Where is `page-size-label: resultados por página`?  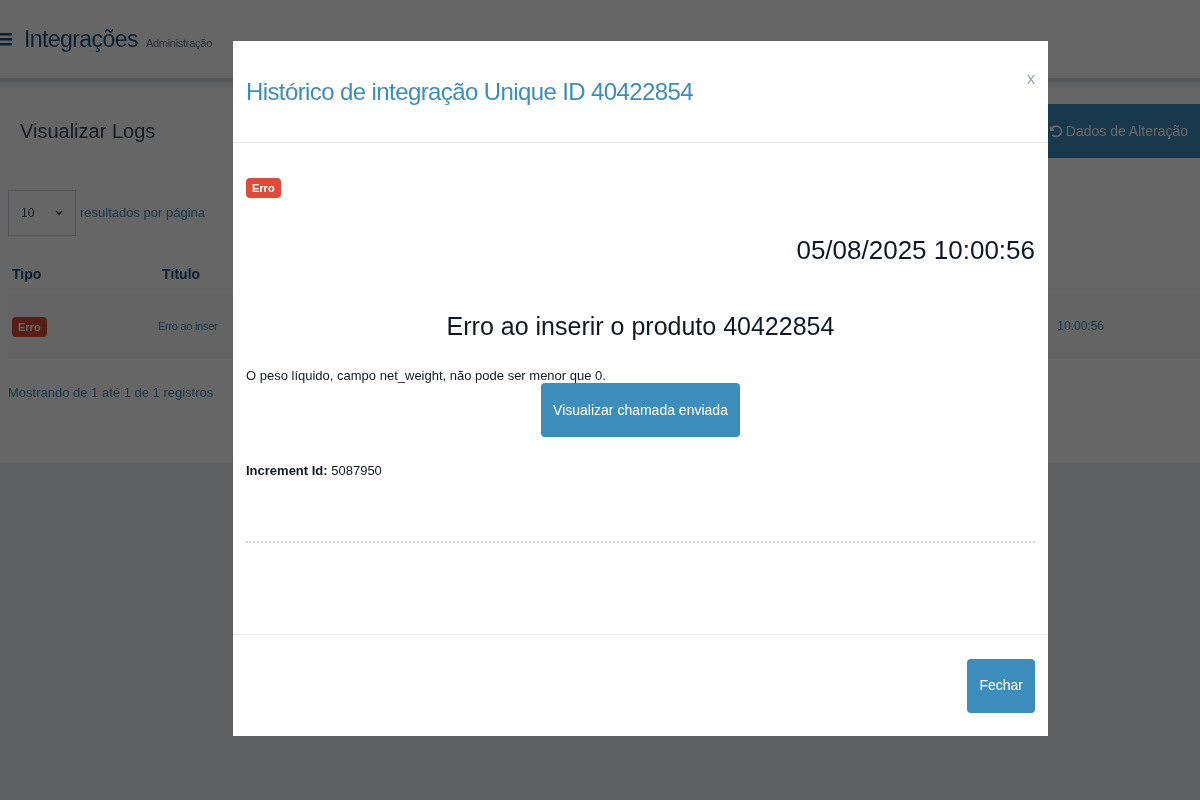
page-size-label: resultados por página is located at coordinates (143, 213).